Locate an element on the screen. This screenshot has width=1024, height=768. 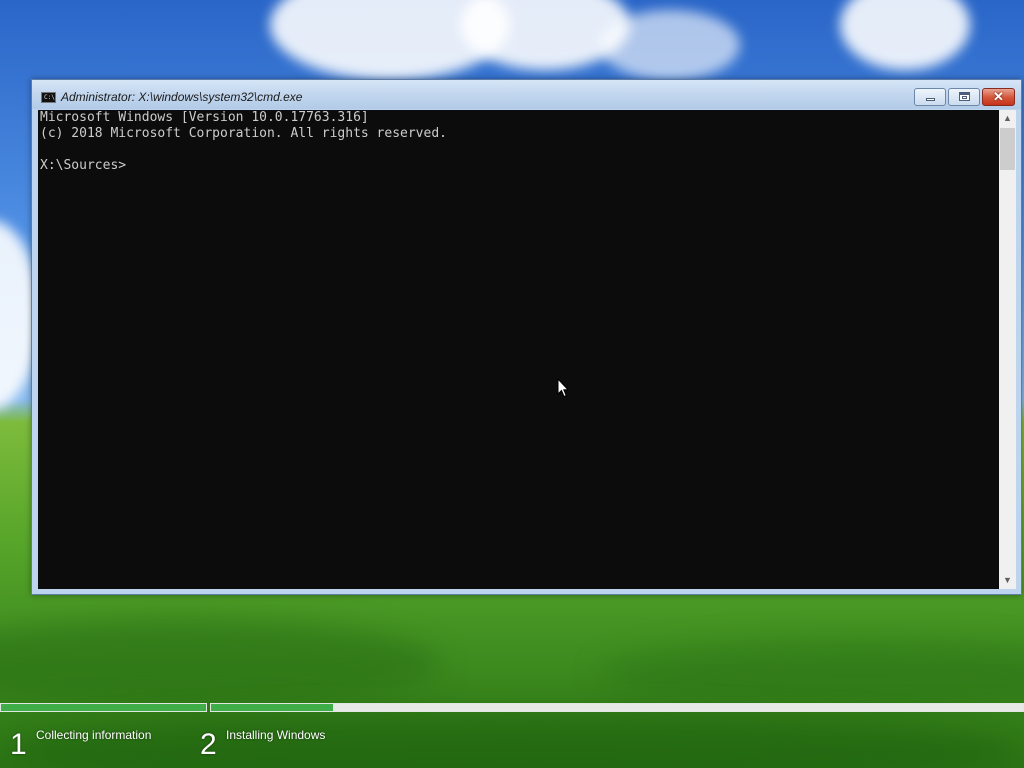
cmd-icon: C:\ is located at coordinates (48, 97).